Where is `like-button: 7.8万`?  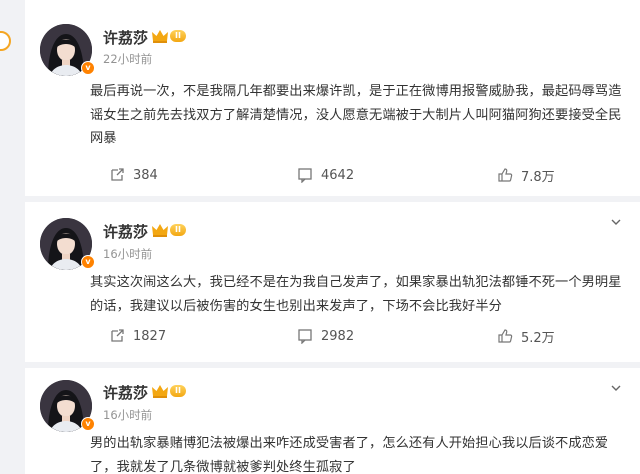 like-button: 7.8万 is located at coordinates (526, 175).